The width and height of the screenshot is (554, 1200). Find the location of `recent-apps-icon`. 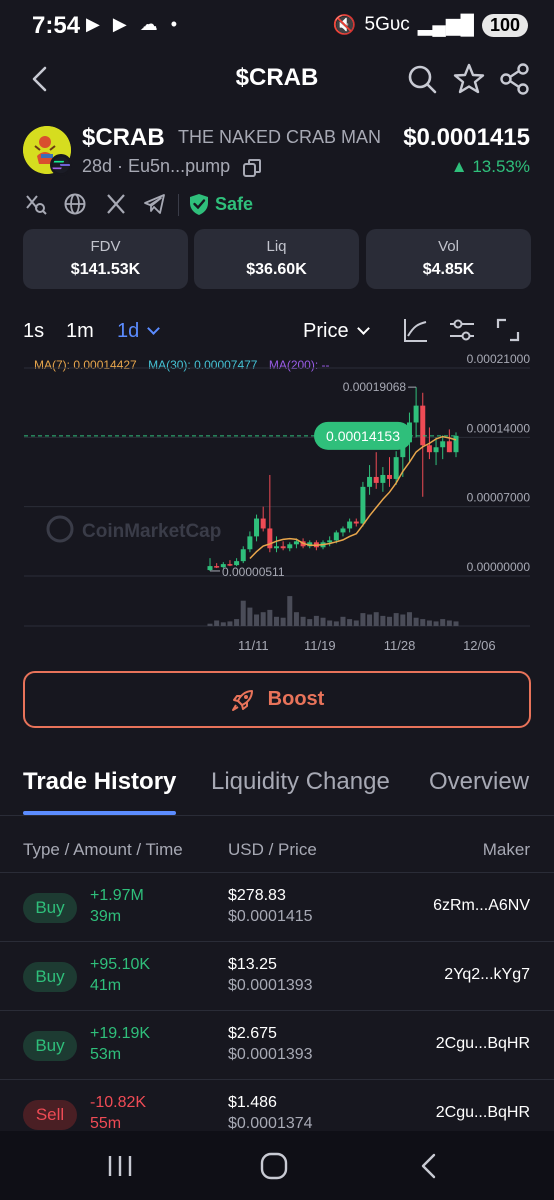

recent-apps-icon is located at coordinates (120, 1166).